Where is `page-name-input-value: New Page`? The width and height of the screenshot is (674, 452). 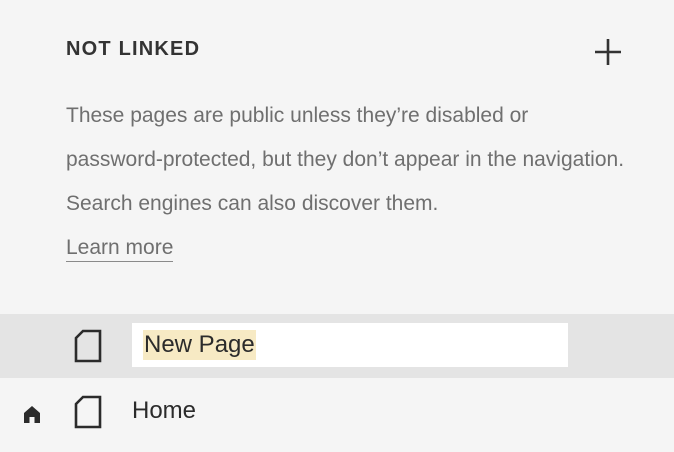 page-name-input-value: New Page is located at coordinates (199, 345).